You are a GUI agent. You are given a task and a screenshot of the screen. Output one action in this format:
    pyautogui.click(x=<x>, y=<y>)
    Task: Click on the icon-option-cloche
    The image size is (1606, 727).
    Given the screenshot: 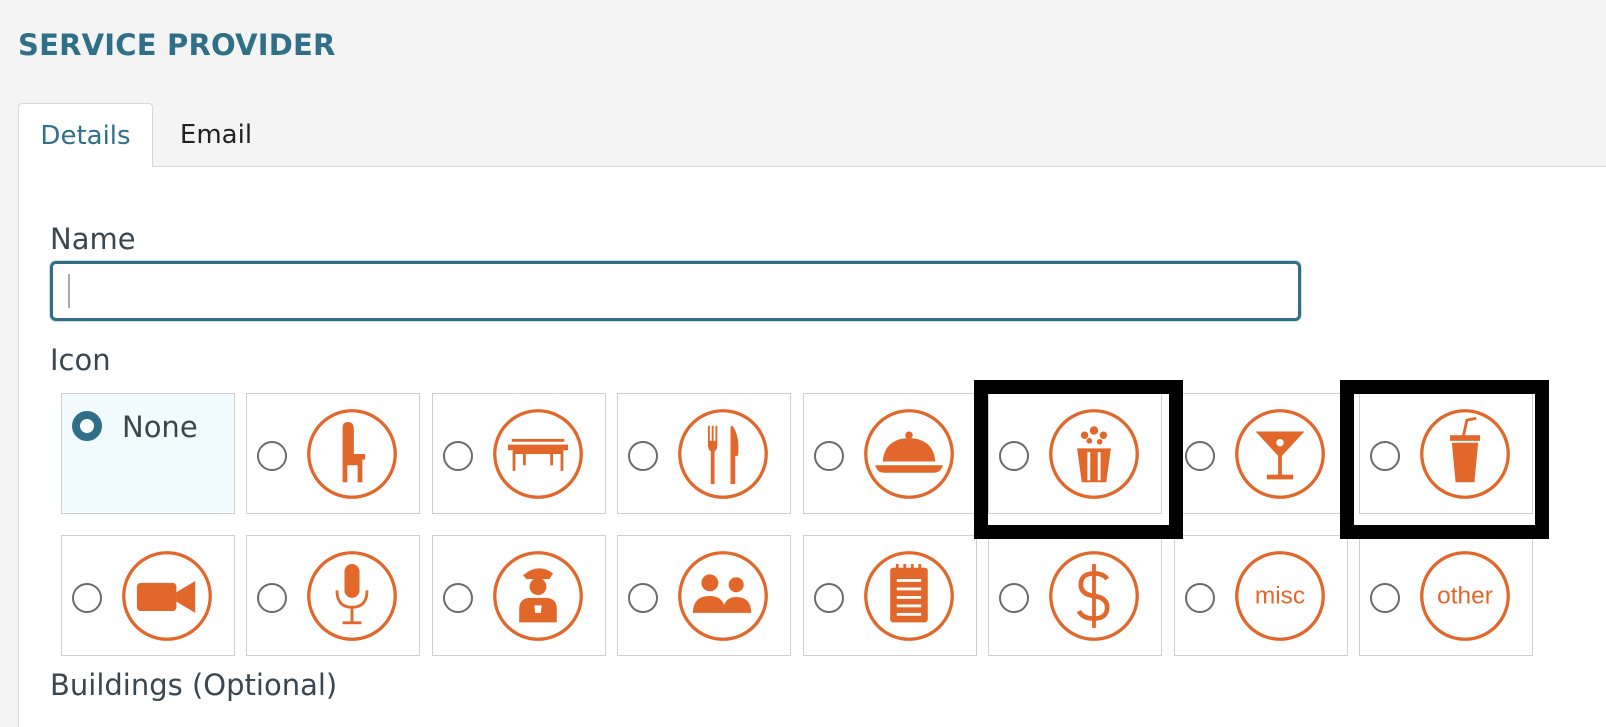 What is the action you would take?
    pyautogui.click(x=890, y=453)
    